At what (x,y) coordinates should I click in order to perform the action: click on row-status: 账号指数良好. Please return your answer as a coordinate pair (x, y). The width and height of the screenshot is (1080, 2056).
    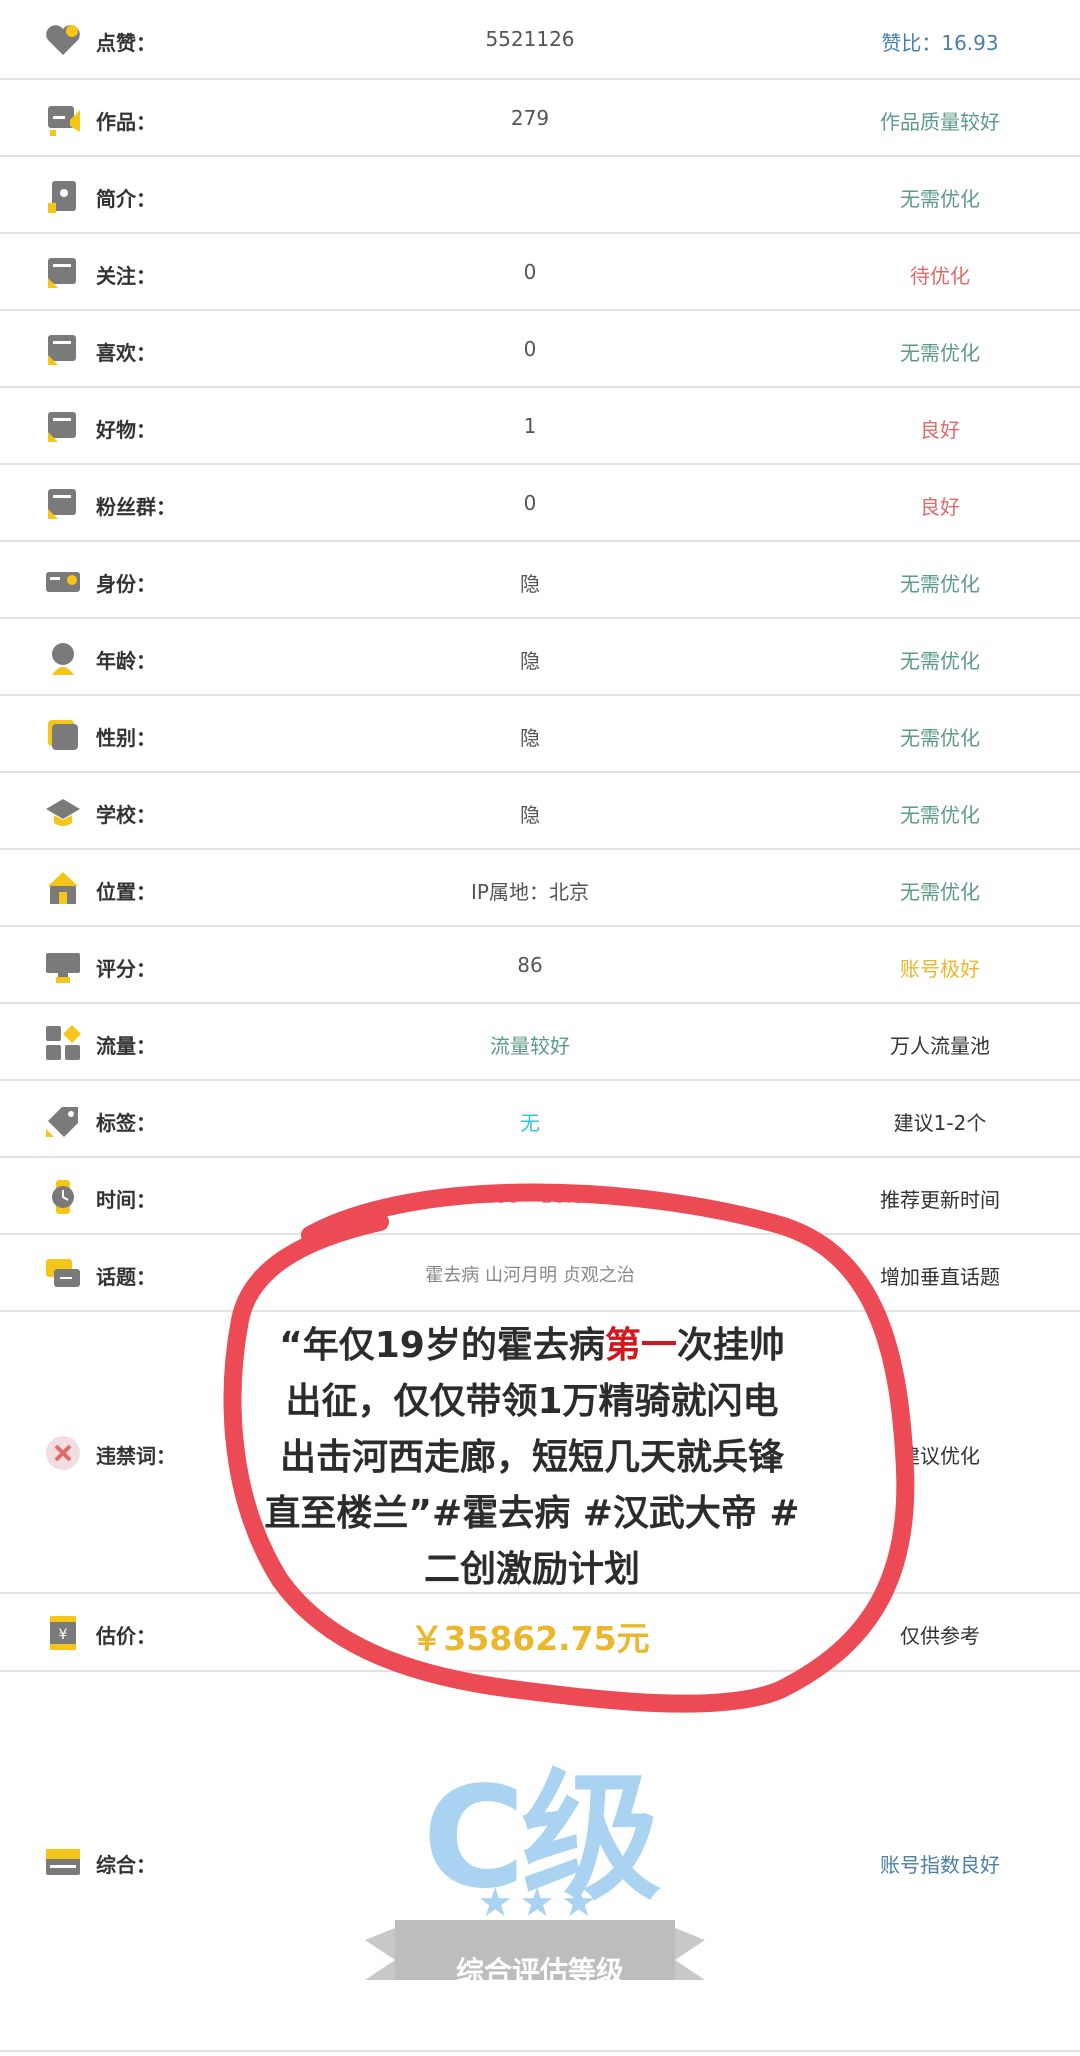
    Looking at the image, I should click on (940, 1865).